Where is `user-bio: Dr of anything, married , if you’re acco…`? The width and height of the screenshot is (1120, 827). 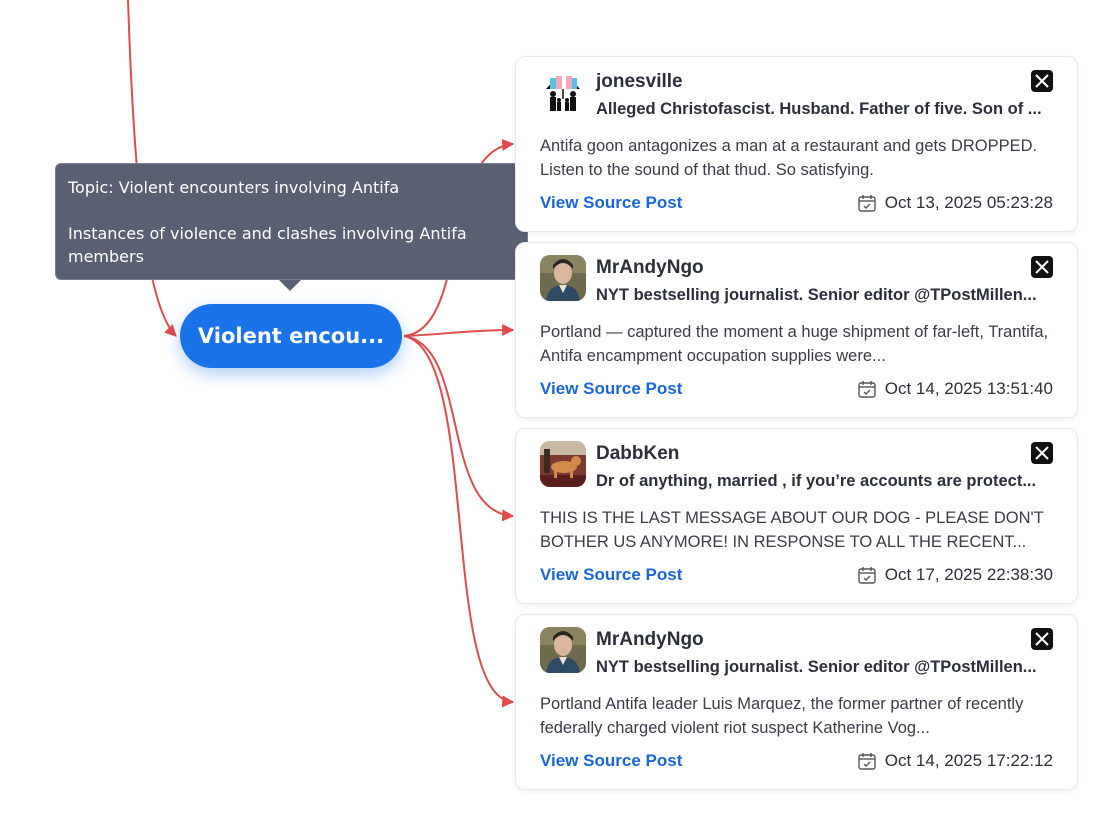 user-bio: Dr of anything, married , if you’re acco… is located at coordinates (816, 481).